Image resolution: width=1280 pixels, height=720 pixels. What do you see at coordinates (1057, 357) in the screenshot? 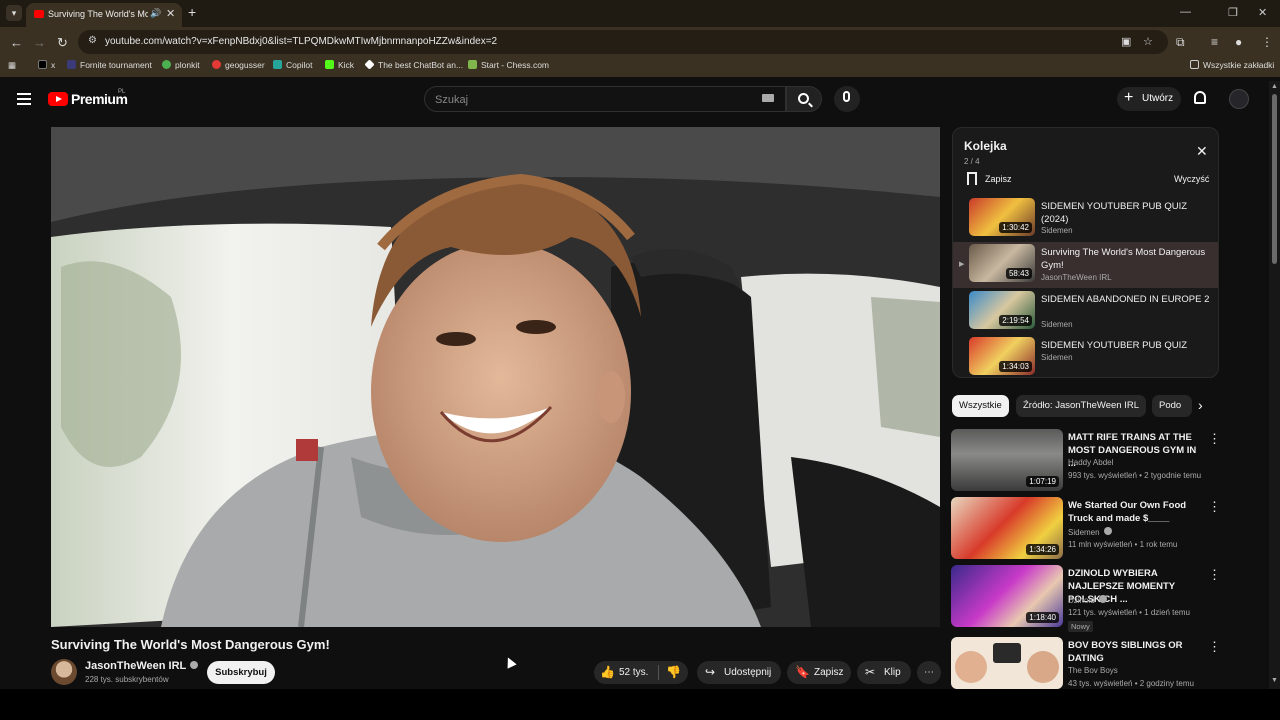
I see `queue-item-channel: Sidemen` at bounding box center [1057, 357].